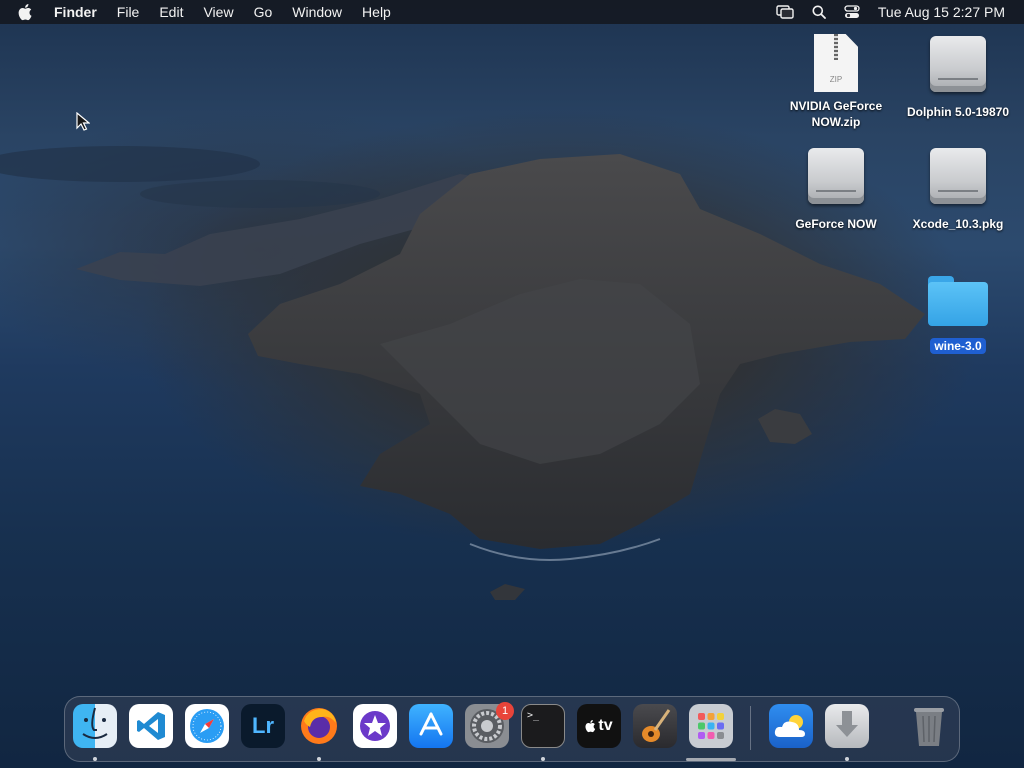  I want to click on trash-icon, so click(929, 726).